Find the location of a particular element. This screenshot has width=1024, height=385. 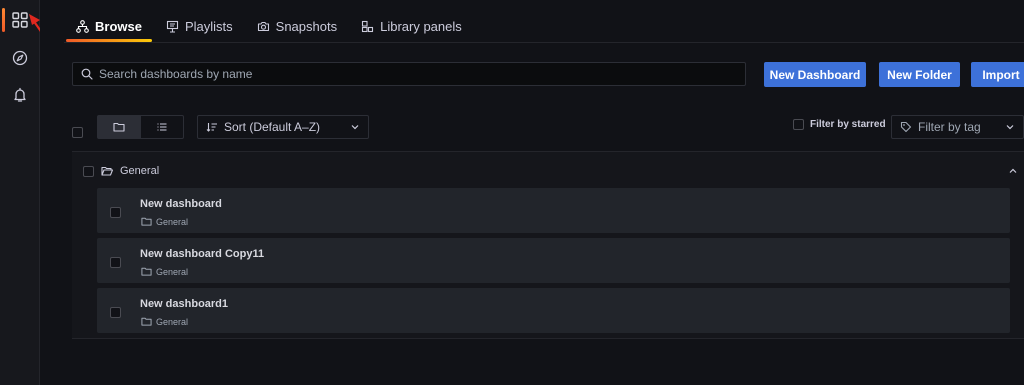

search-icon is located at coordinates (87, 74).